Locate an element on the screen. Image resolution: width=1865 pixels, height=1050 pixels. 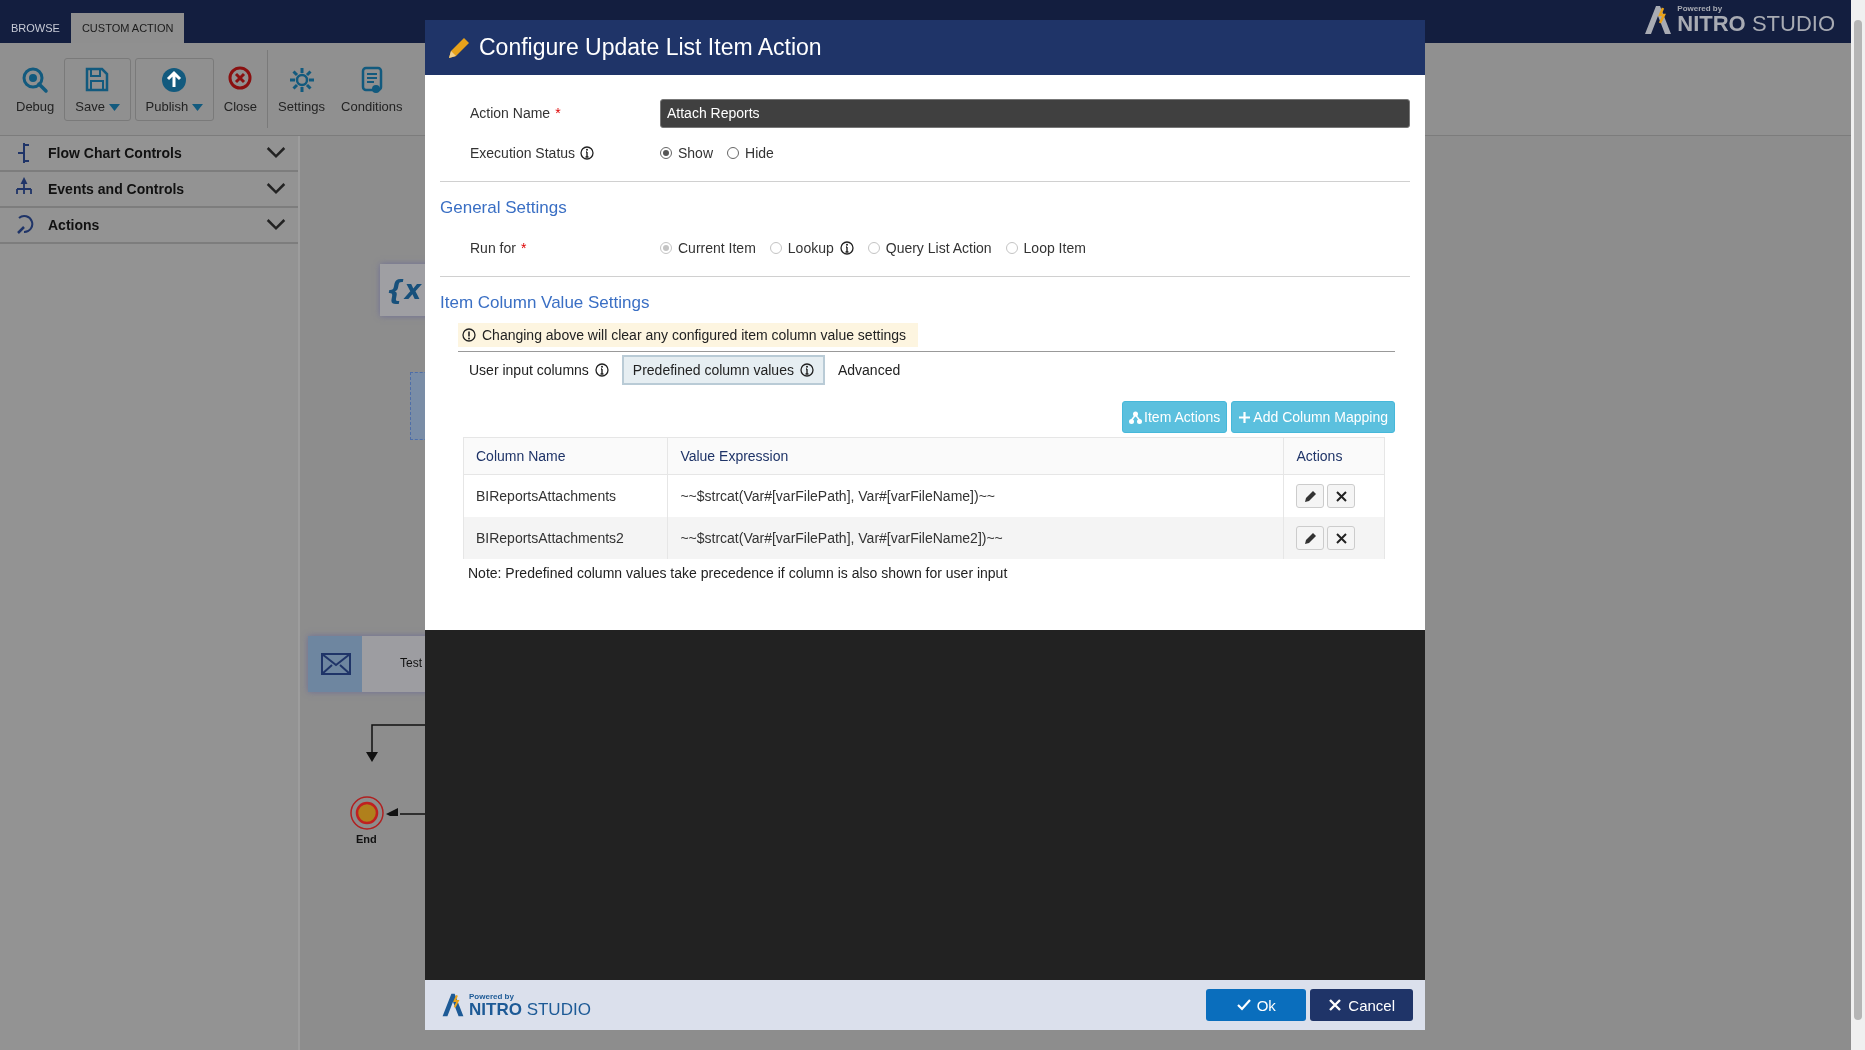
envelope-icon is located at coordinates (335, 664).